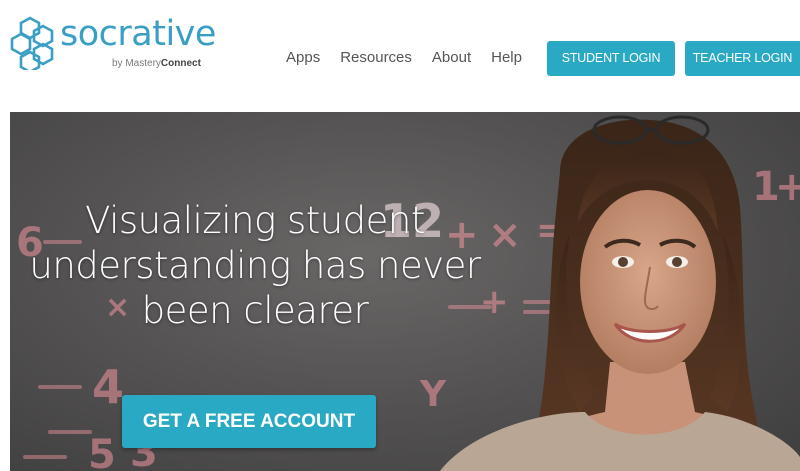 The height and width of the screenshot is (471, 800). I want to click on nav-item-apps: Apps, so click(303, 58).